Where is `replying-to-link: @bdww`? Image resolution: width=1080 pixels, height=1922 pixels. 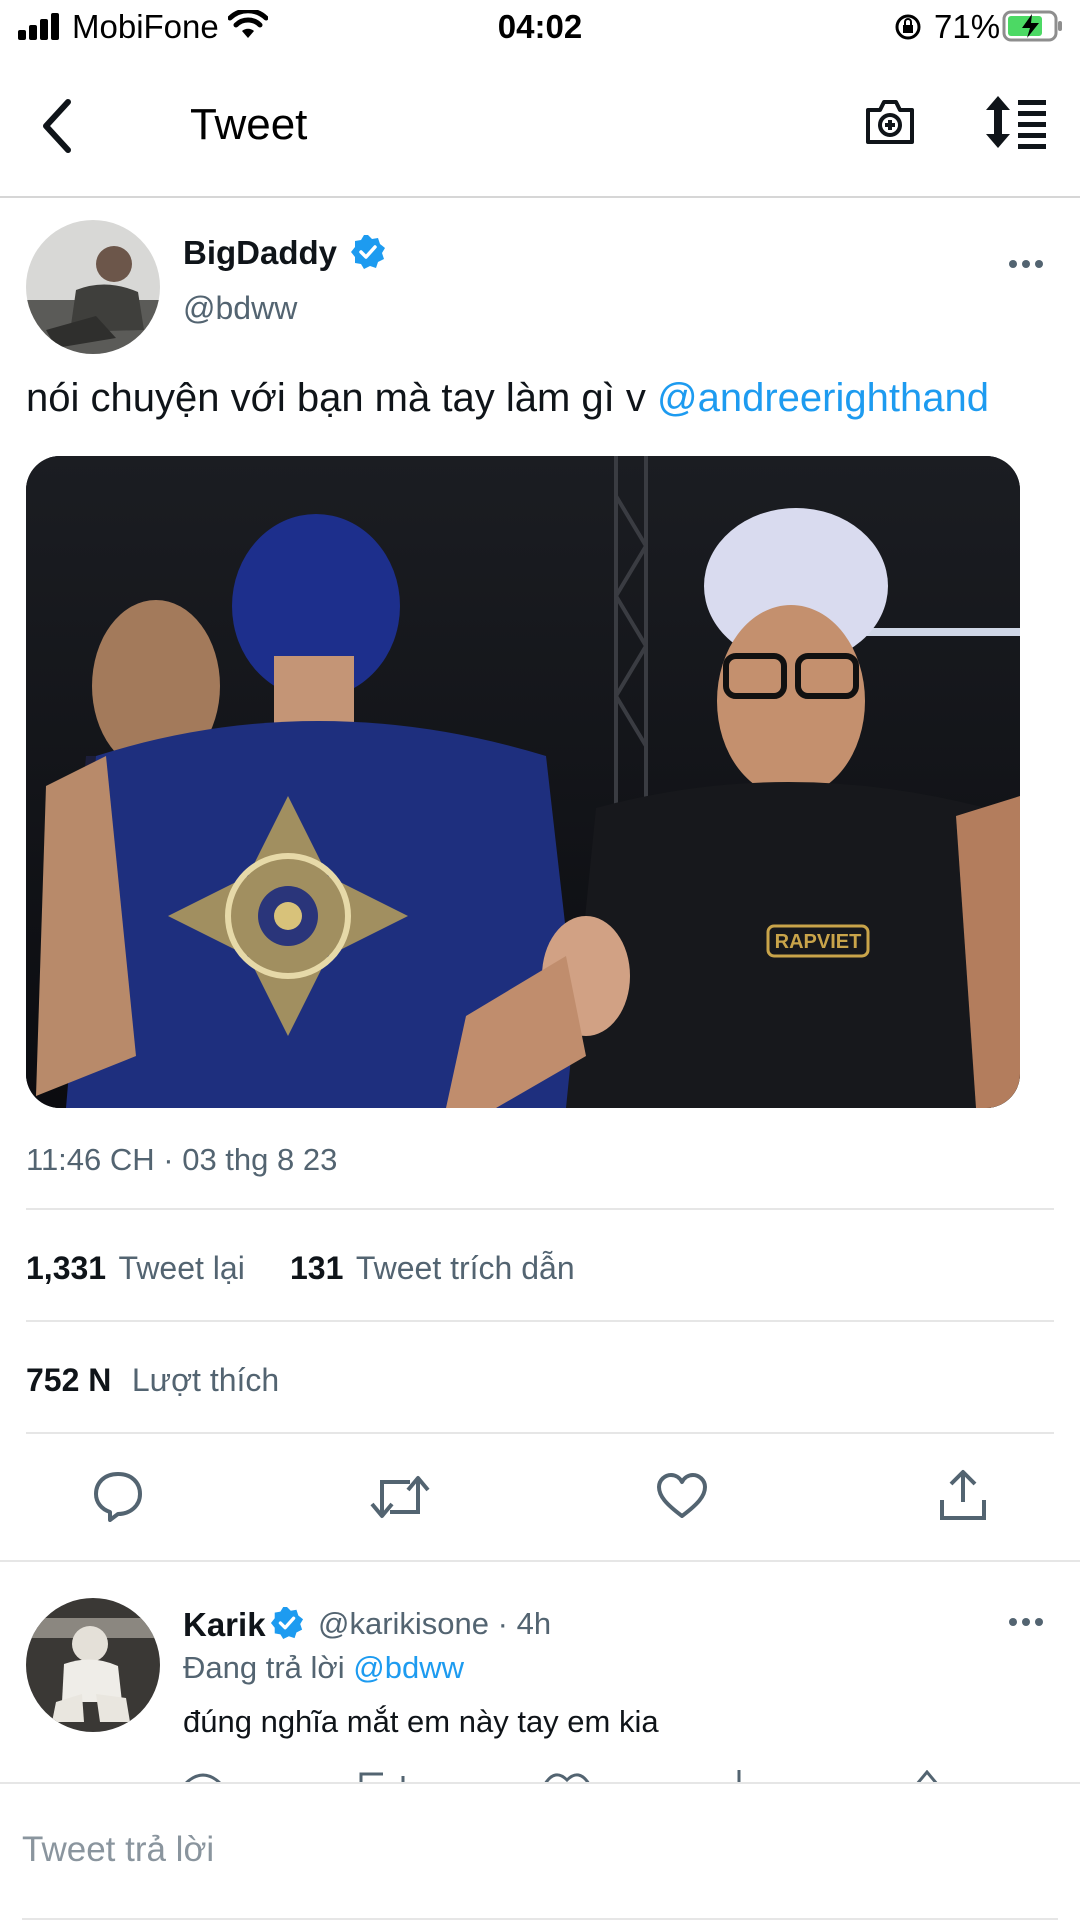
replying-to-link: @bdww is located at coordinates (408, 1667).